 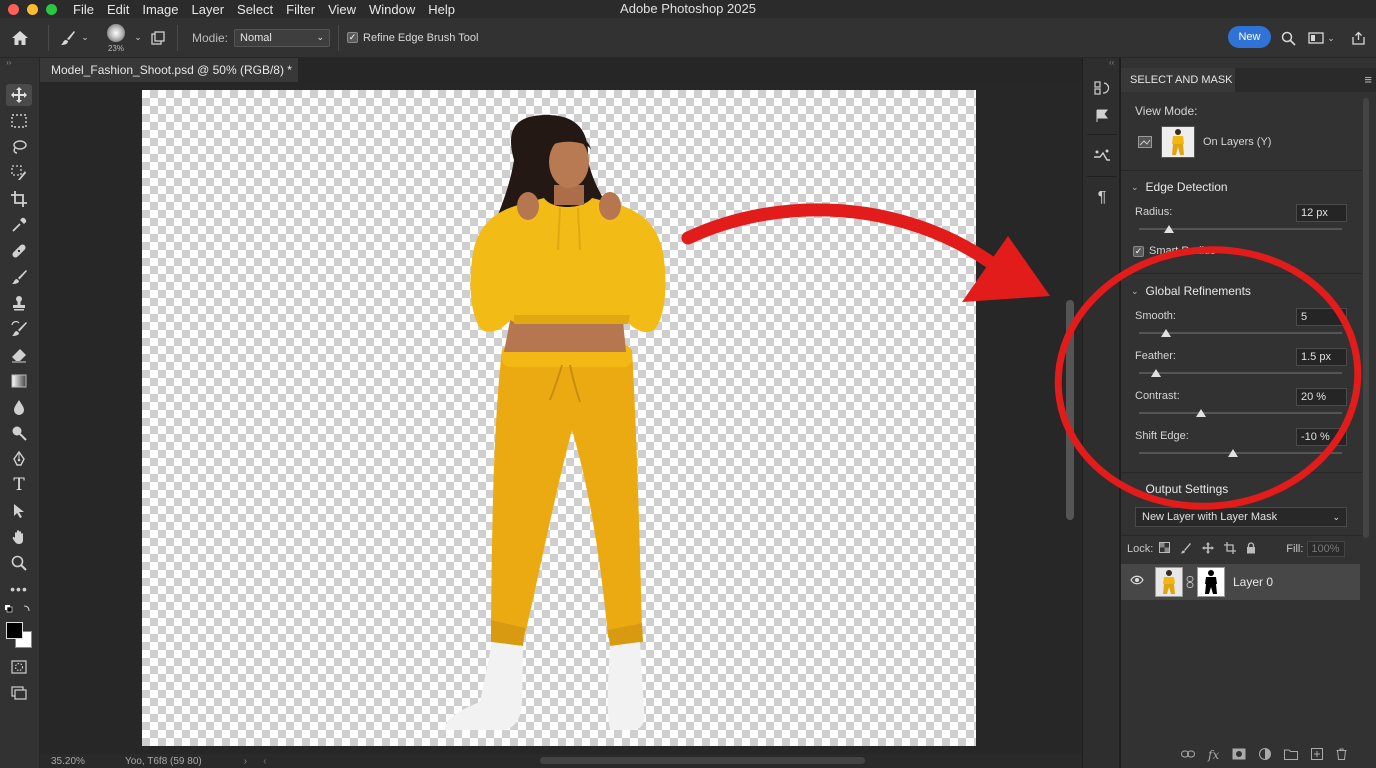 What do you see at coordinates (1326, 549) in the screenshot?
I see `fill-input: 100%` at bounding box center [1326, 549].